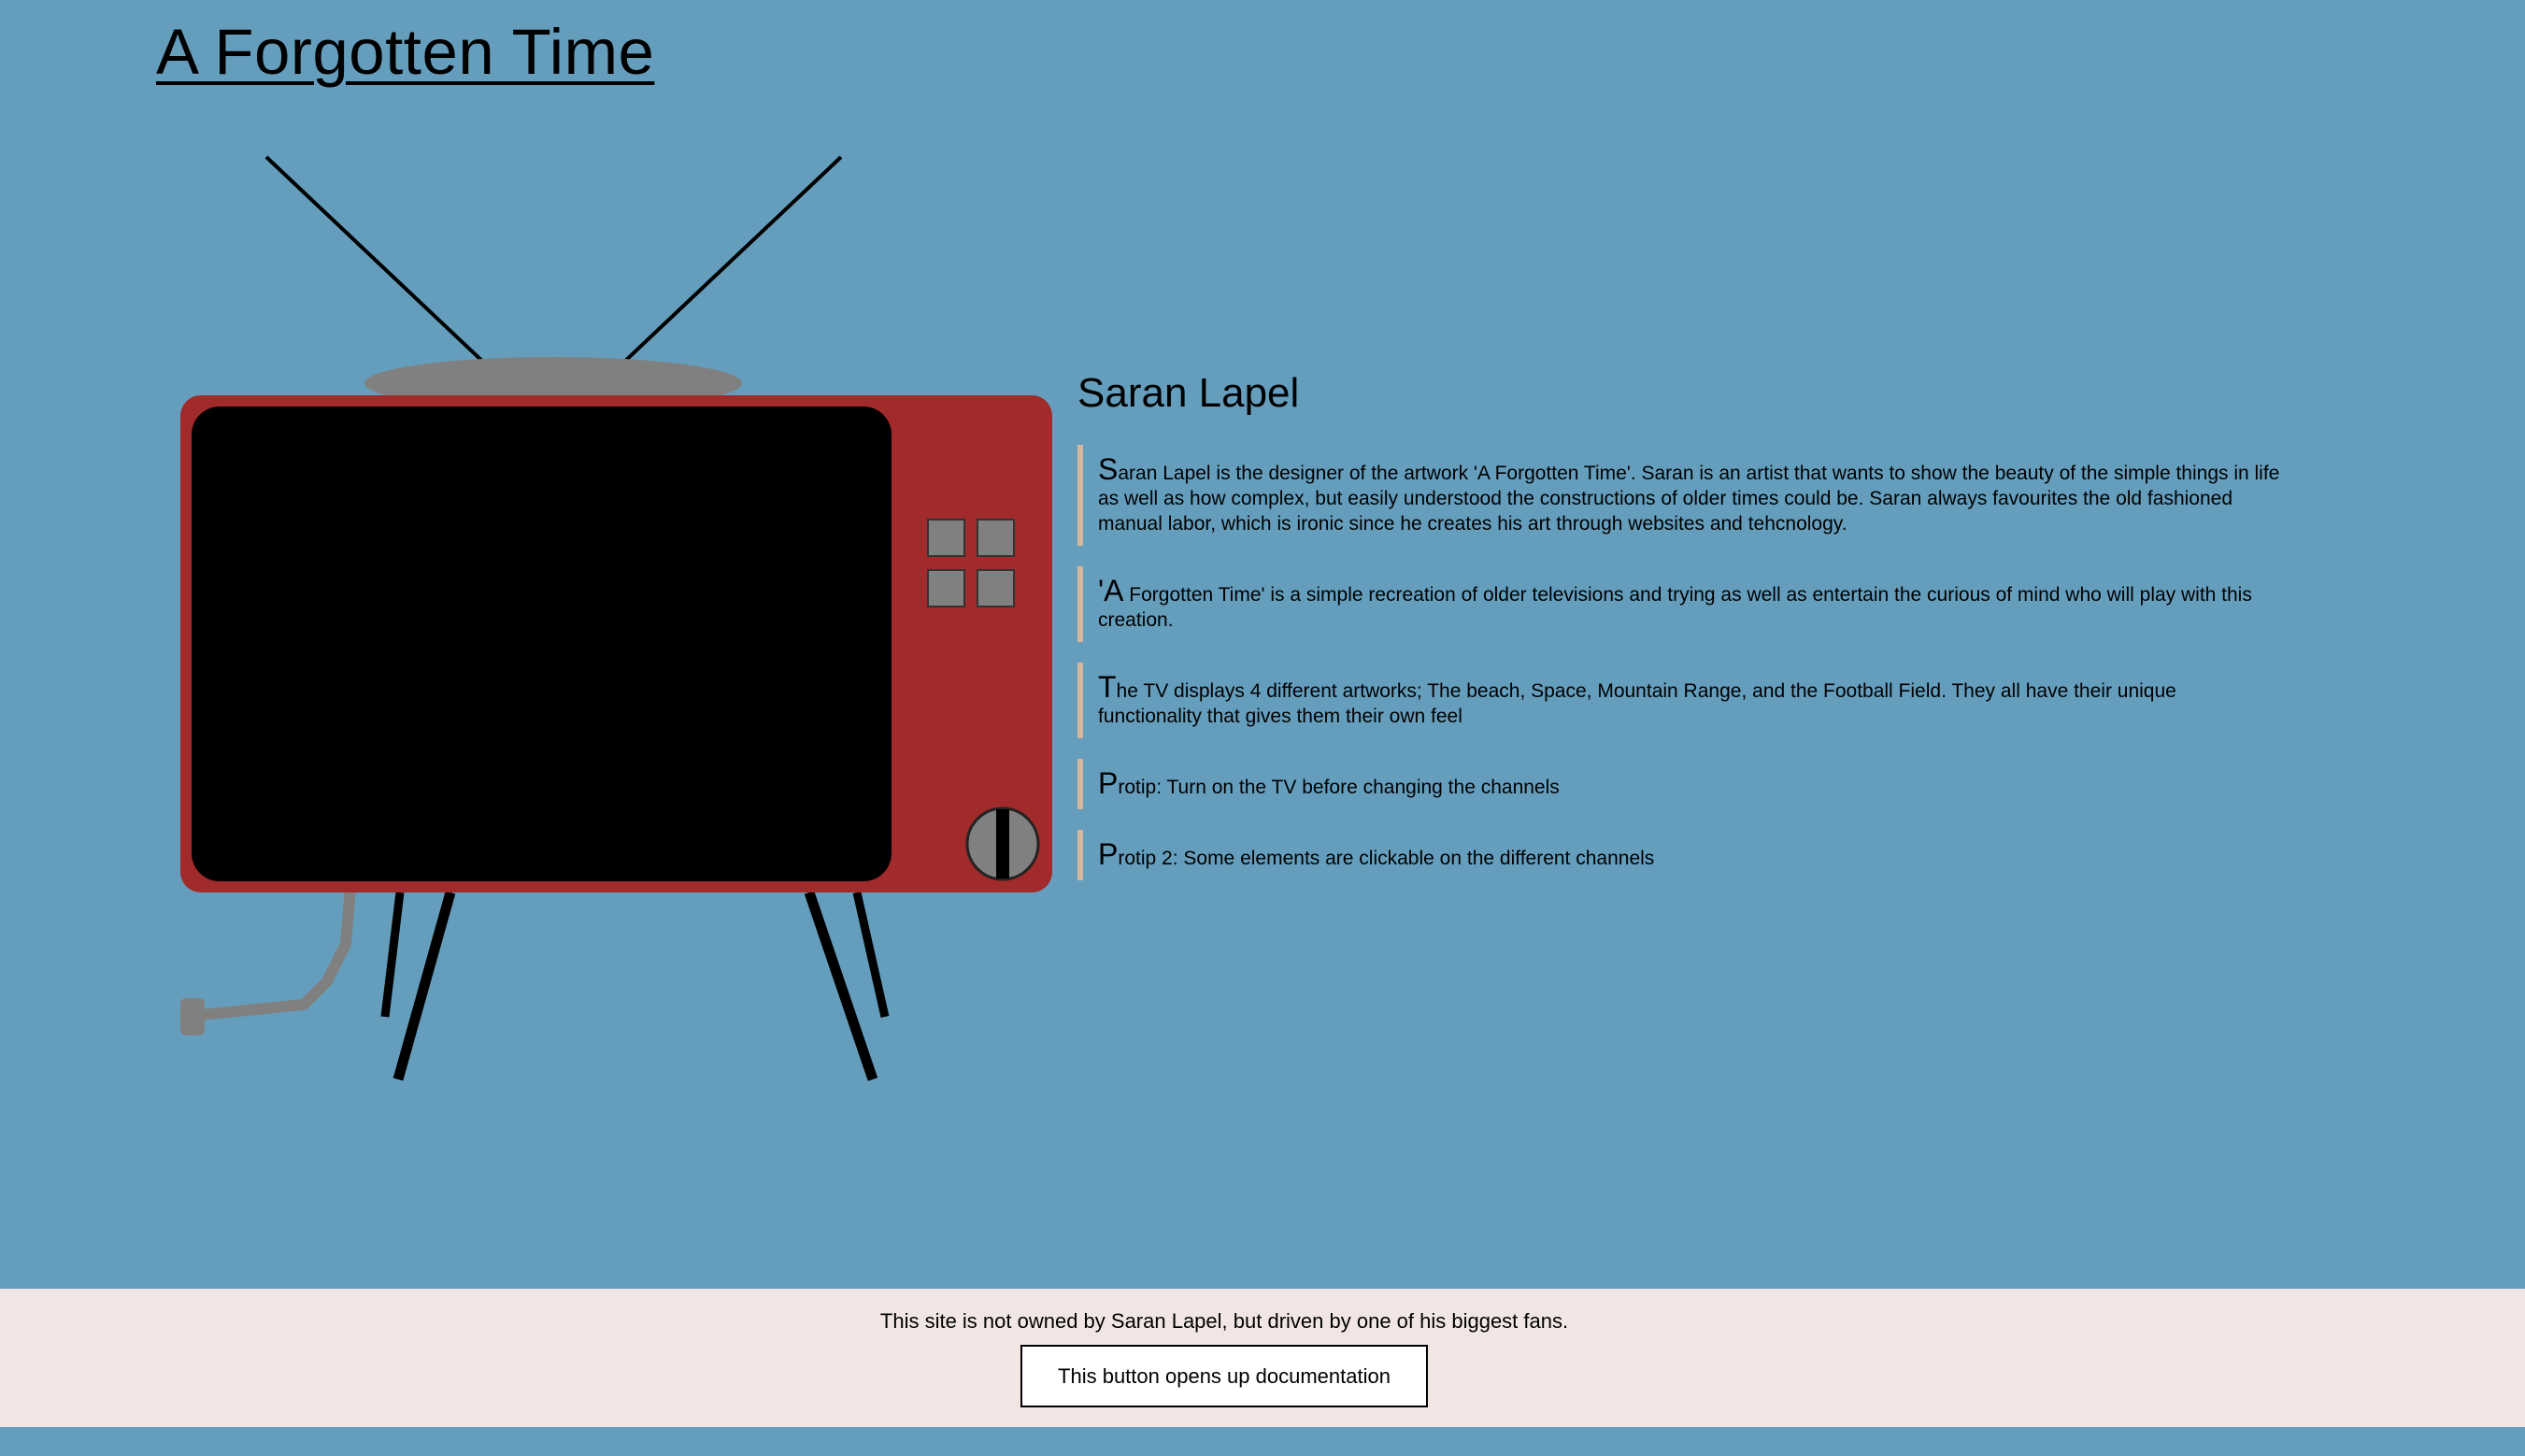  What do you see at coordinates (376, 260) in the screenshot?
I see `left-antenna` at bounding box center [376, 260].